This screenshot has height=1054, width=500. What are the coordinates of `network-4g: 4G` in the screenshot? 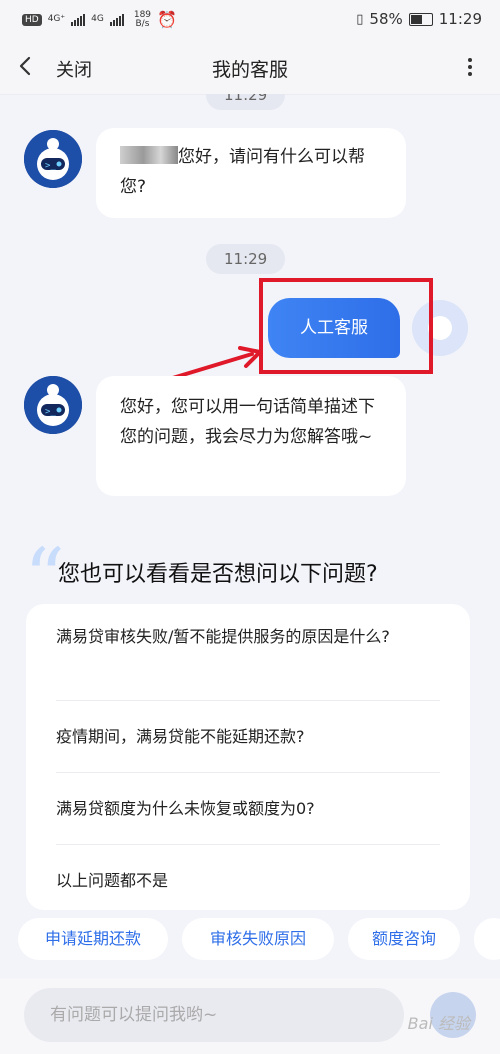 It's located at (97, 19).